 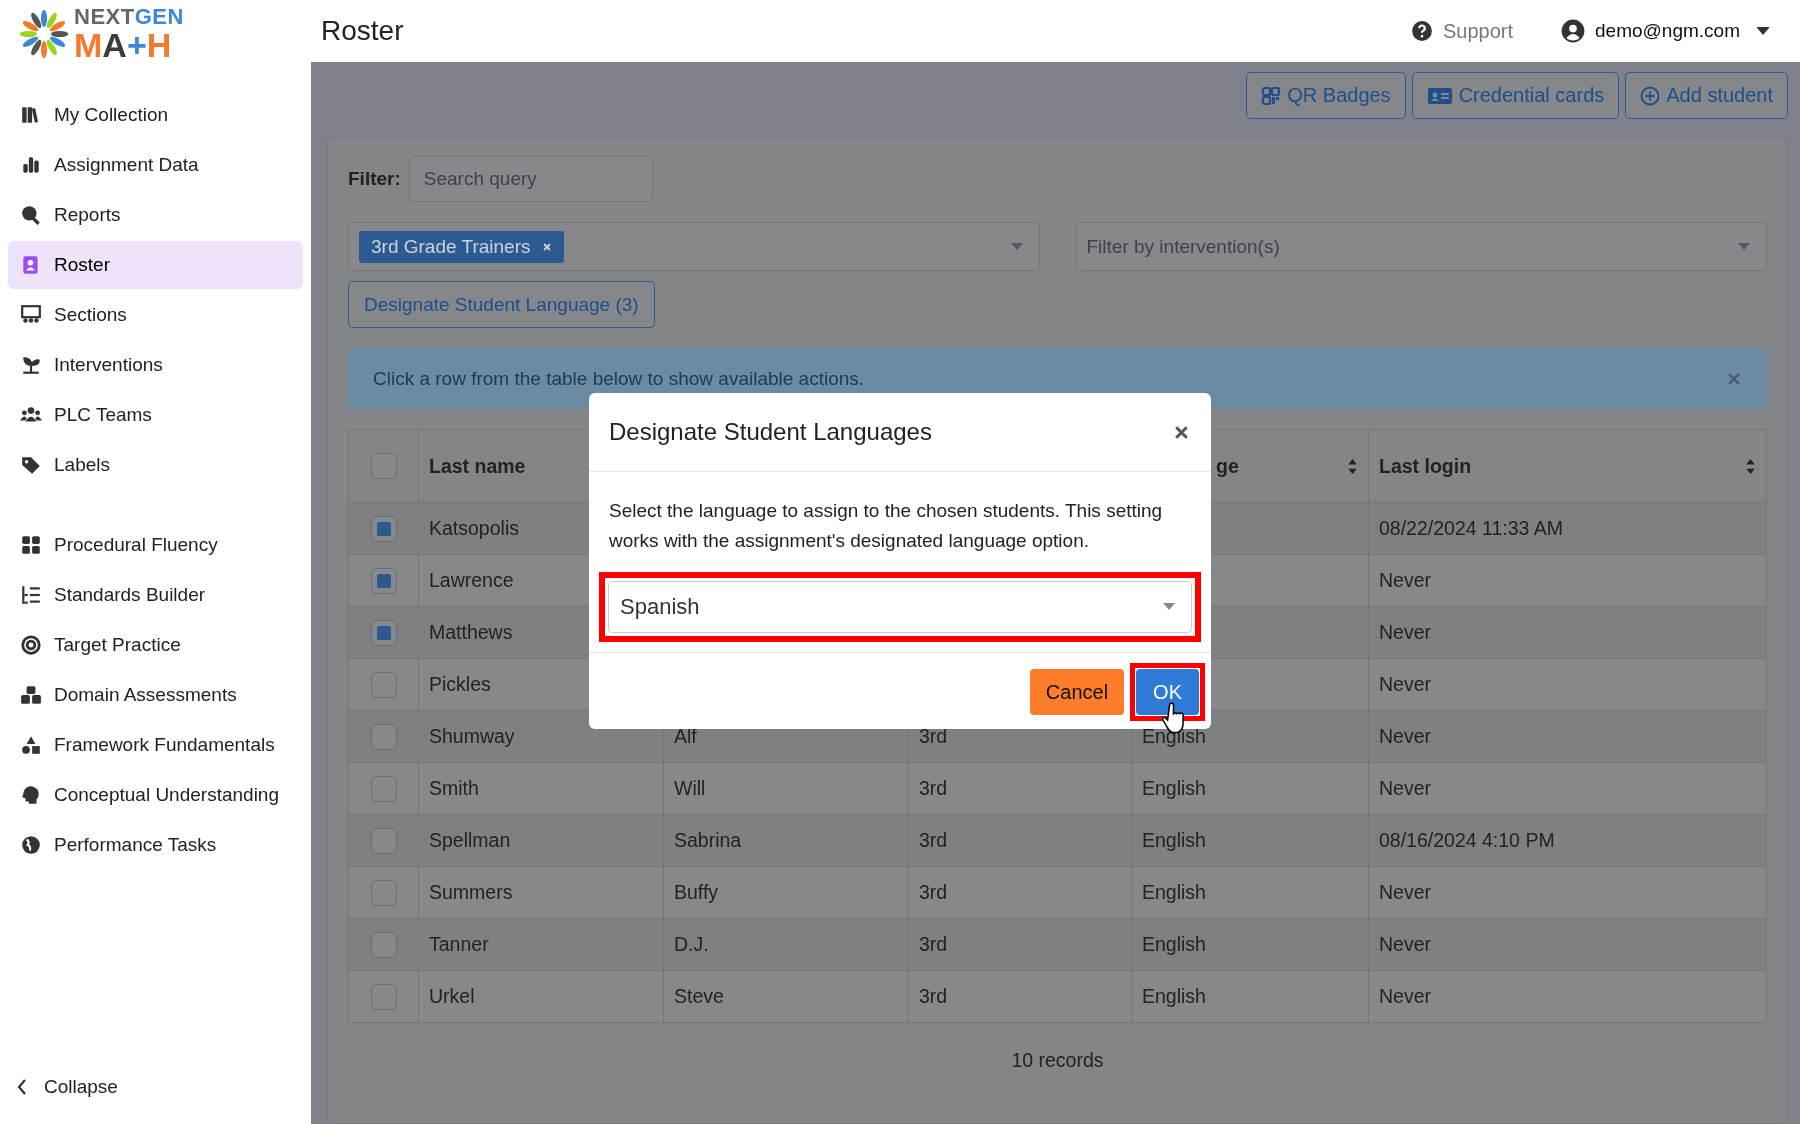 I want to click on sidebar-item: Procedural Fluency, so click(x=155, y=545).